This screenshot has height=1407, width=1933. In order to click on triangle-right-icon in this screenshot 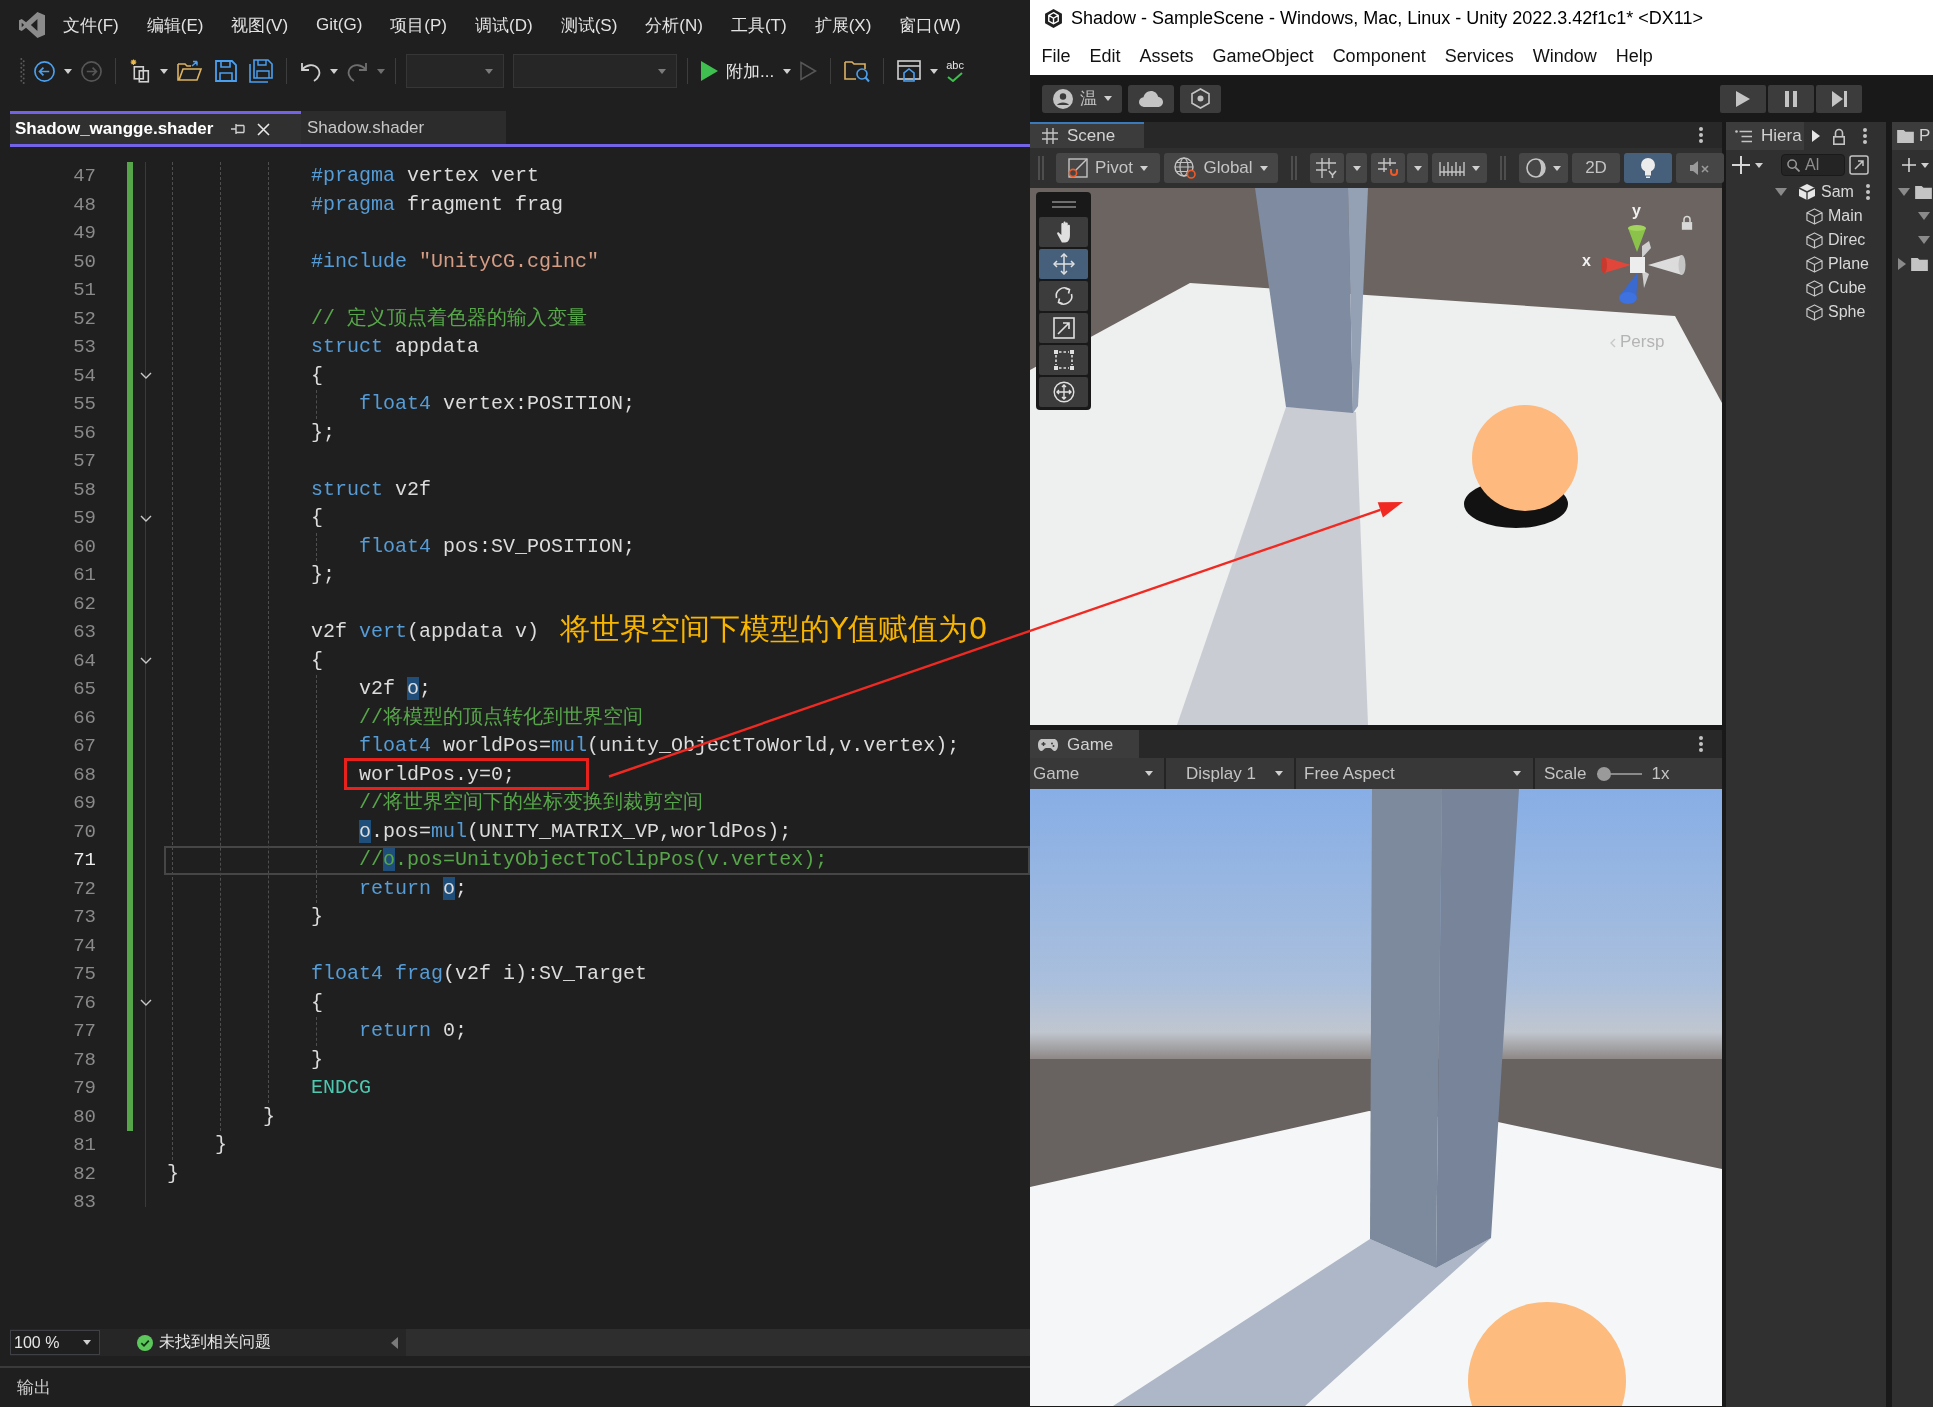, I will do `click(1816, 136)`.